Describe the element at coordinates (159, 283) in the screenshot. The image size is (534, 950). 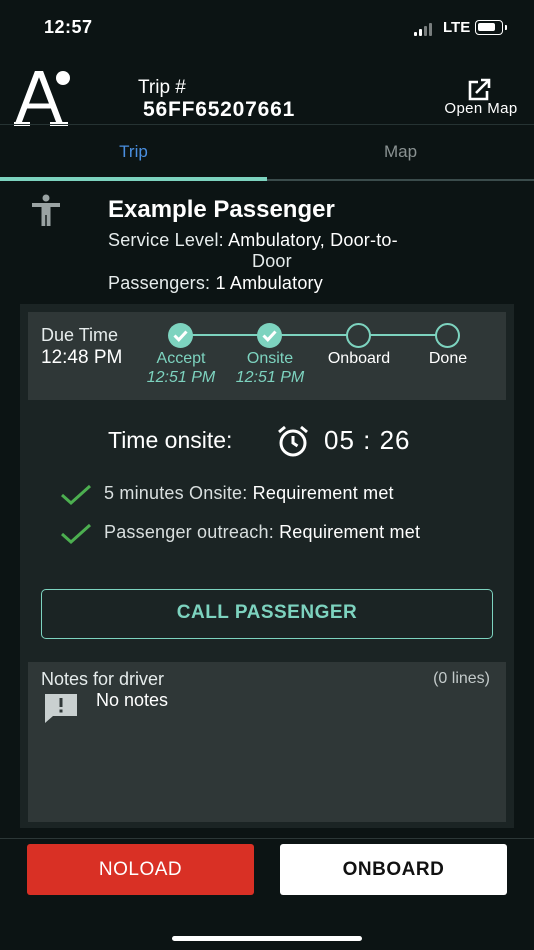
I see `passengers-label: Passengers:` at that location.